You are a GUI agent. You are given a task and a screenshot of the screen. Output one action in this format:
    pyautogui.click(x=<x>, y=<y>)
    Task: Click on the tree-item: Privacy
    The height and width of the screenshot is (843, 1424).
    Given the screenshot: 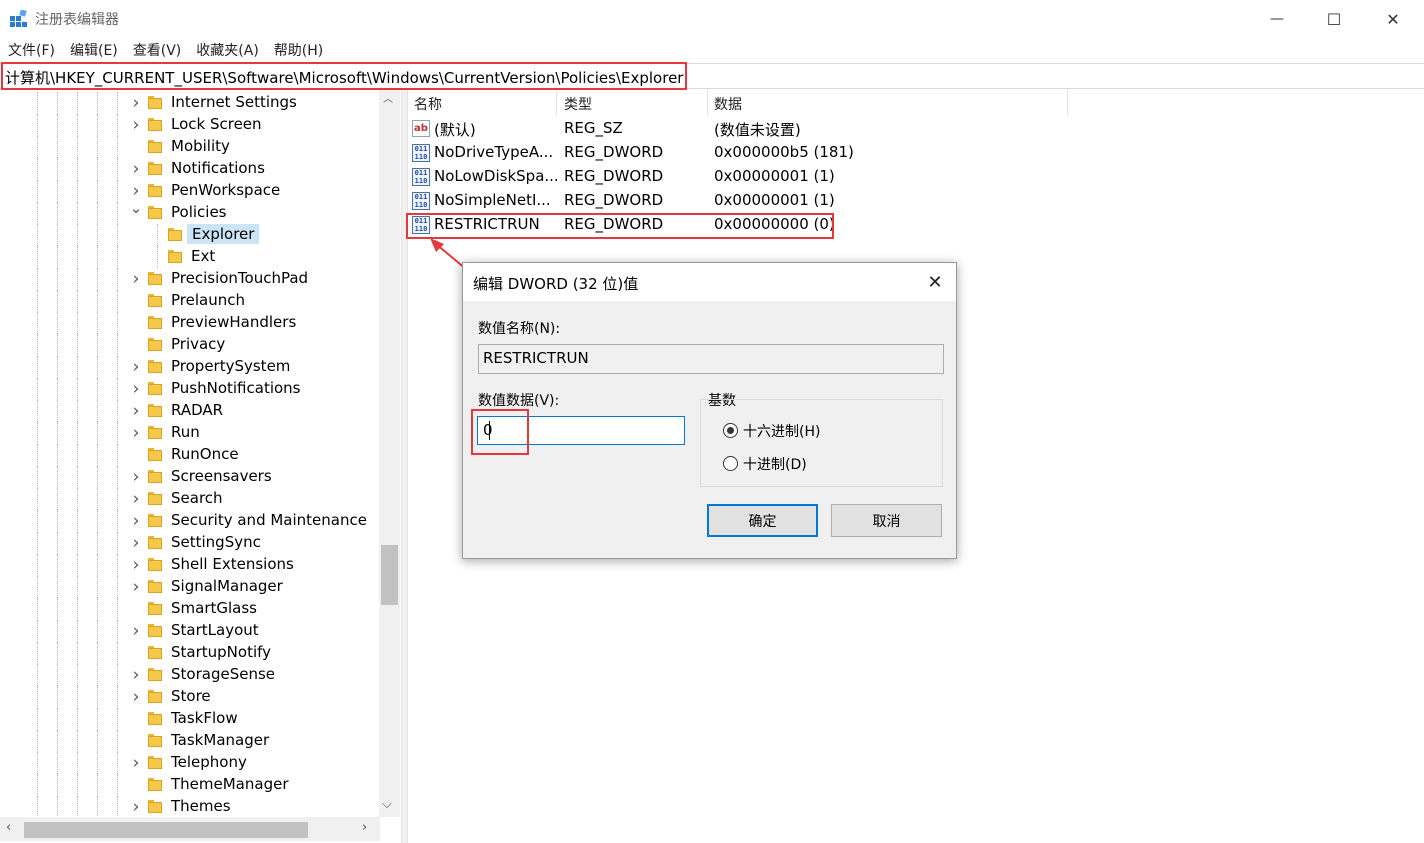 What is the action you would take?
    pyautogui.click(x=190, y=345)
    